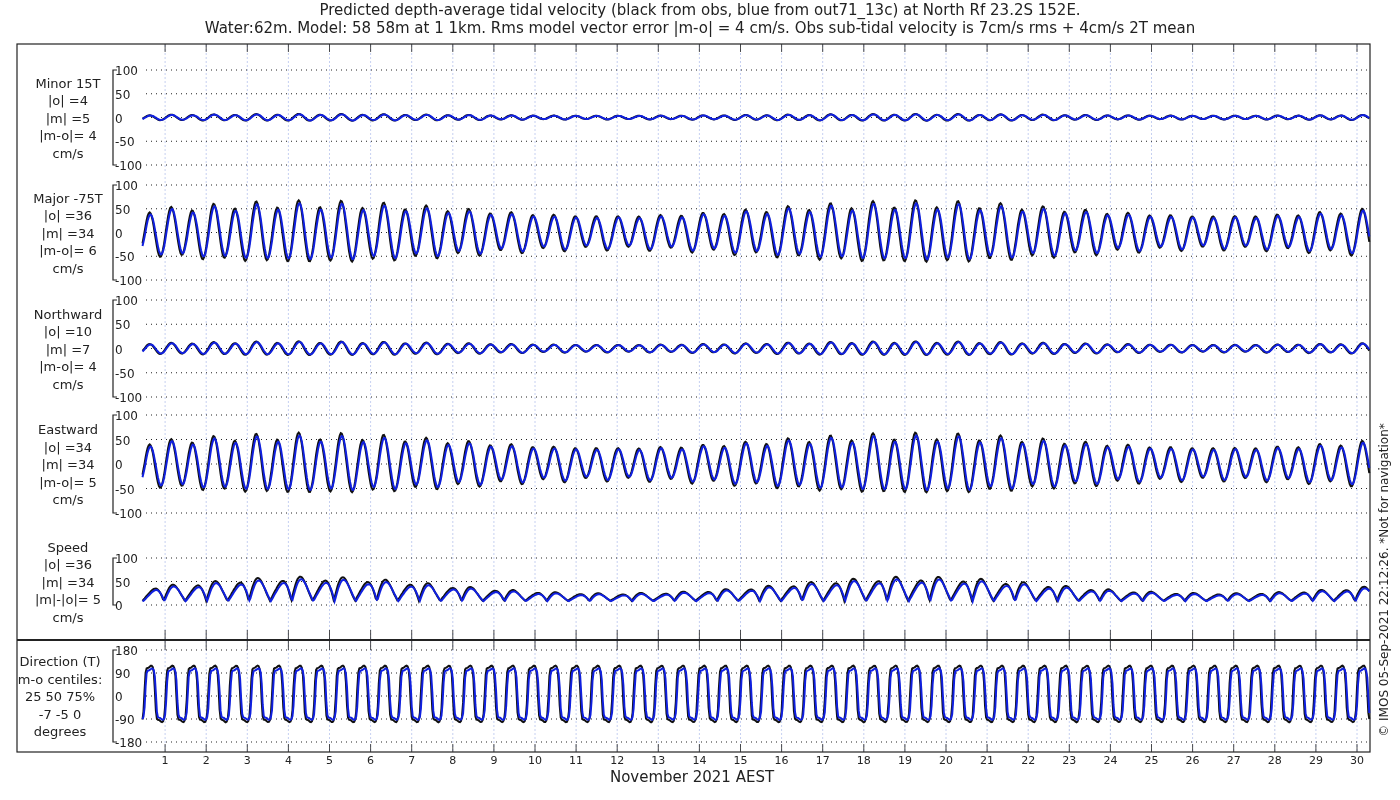  Describe the element at coordinates (68, 331) in the screenshot. I see `panel-statistic: |o| =10` at that location.